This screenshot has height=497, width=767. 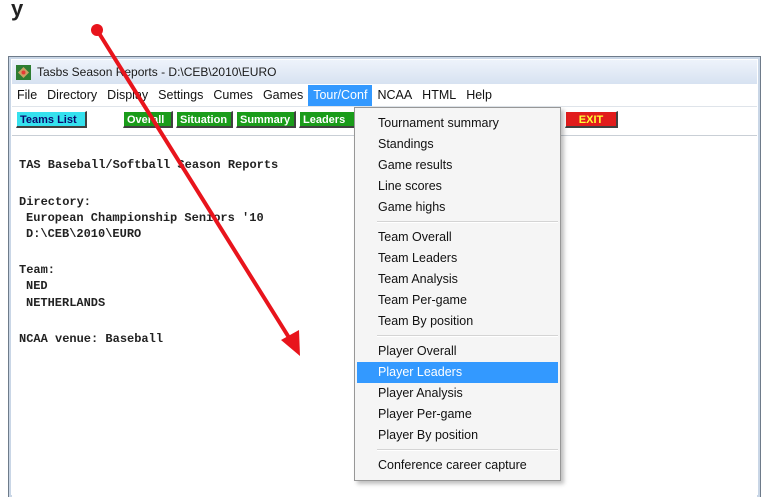 I want to click on menu-display: Display, so click(x=127, y=95).